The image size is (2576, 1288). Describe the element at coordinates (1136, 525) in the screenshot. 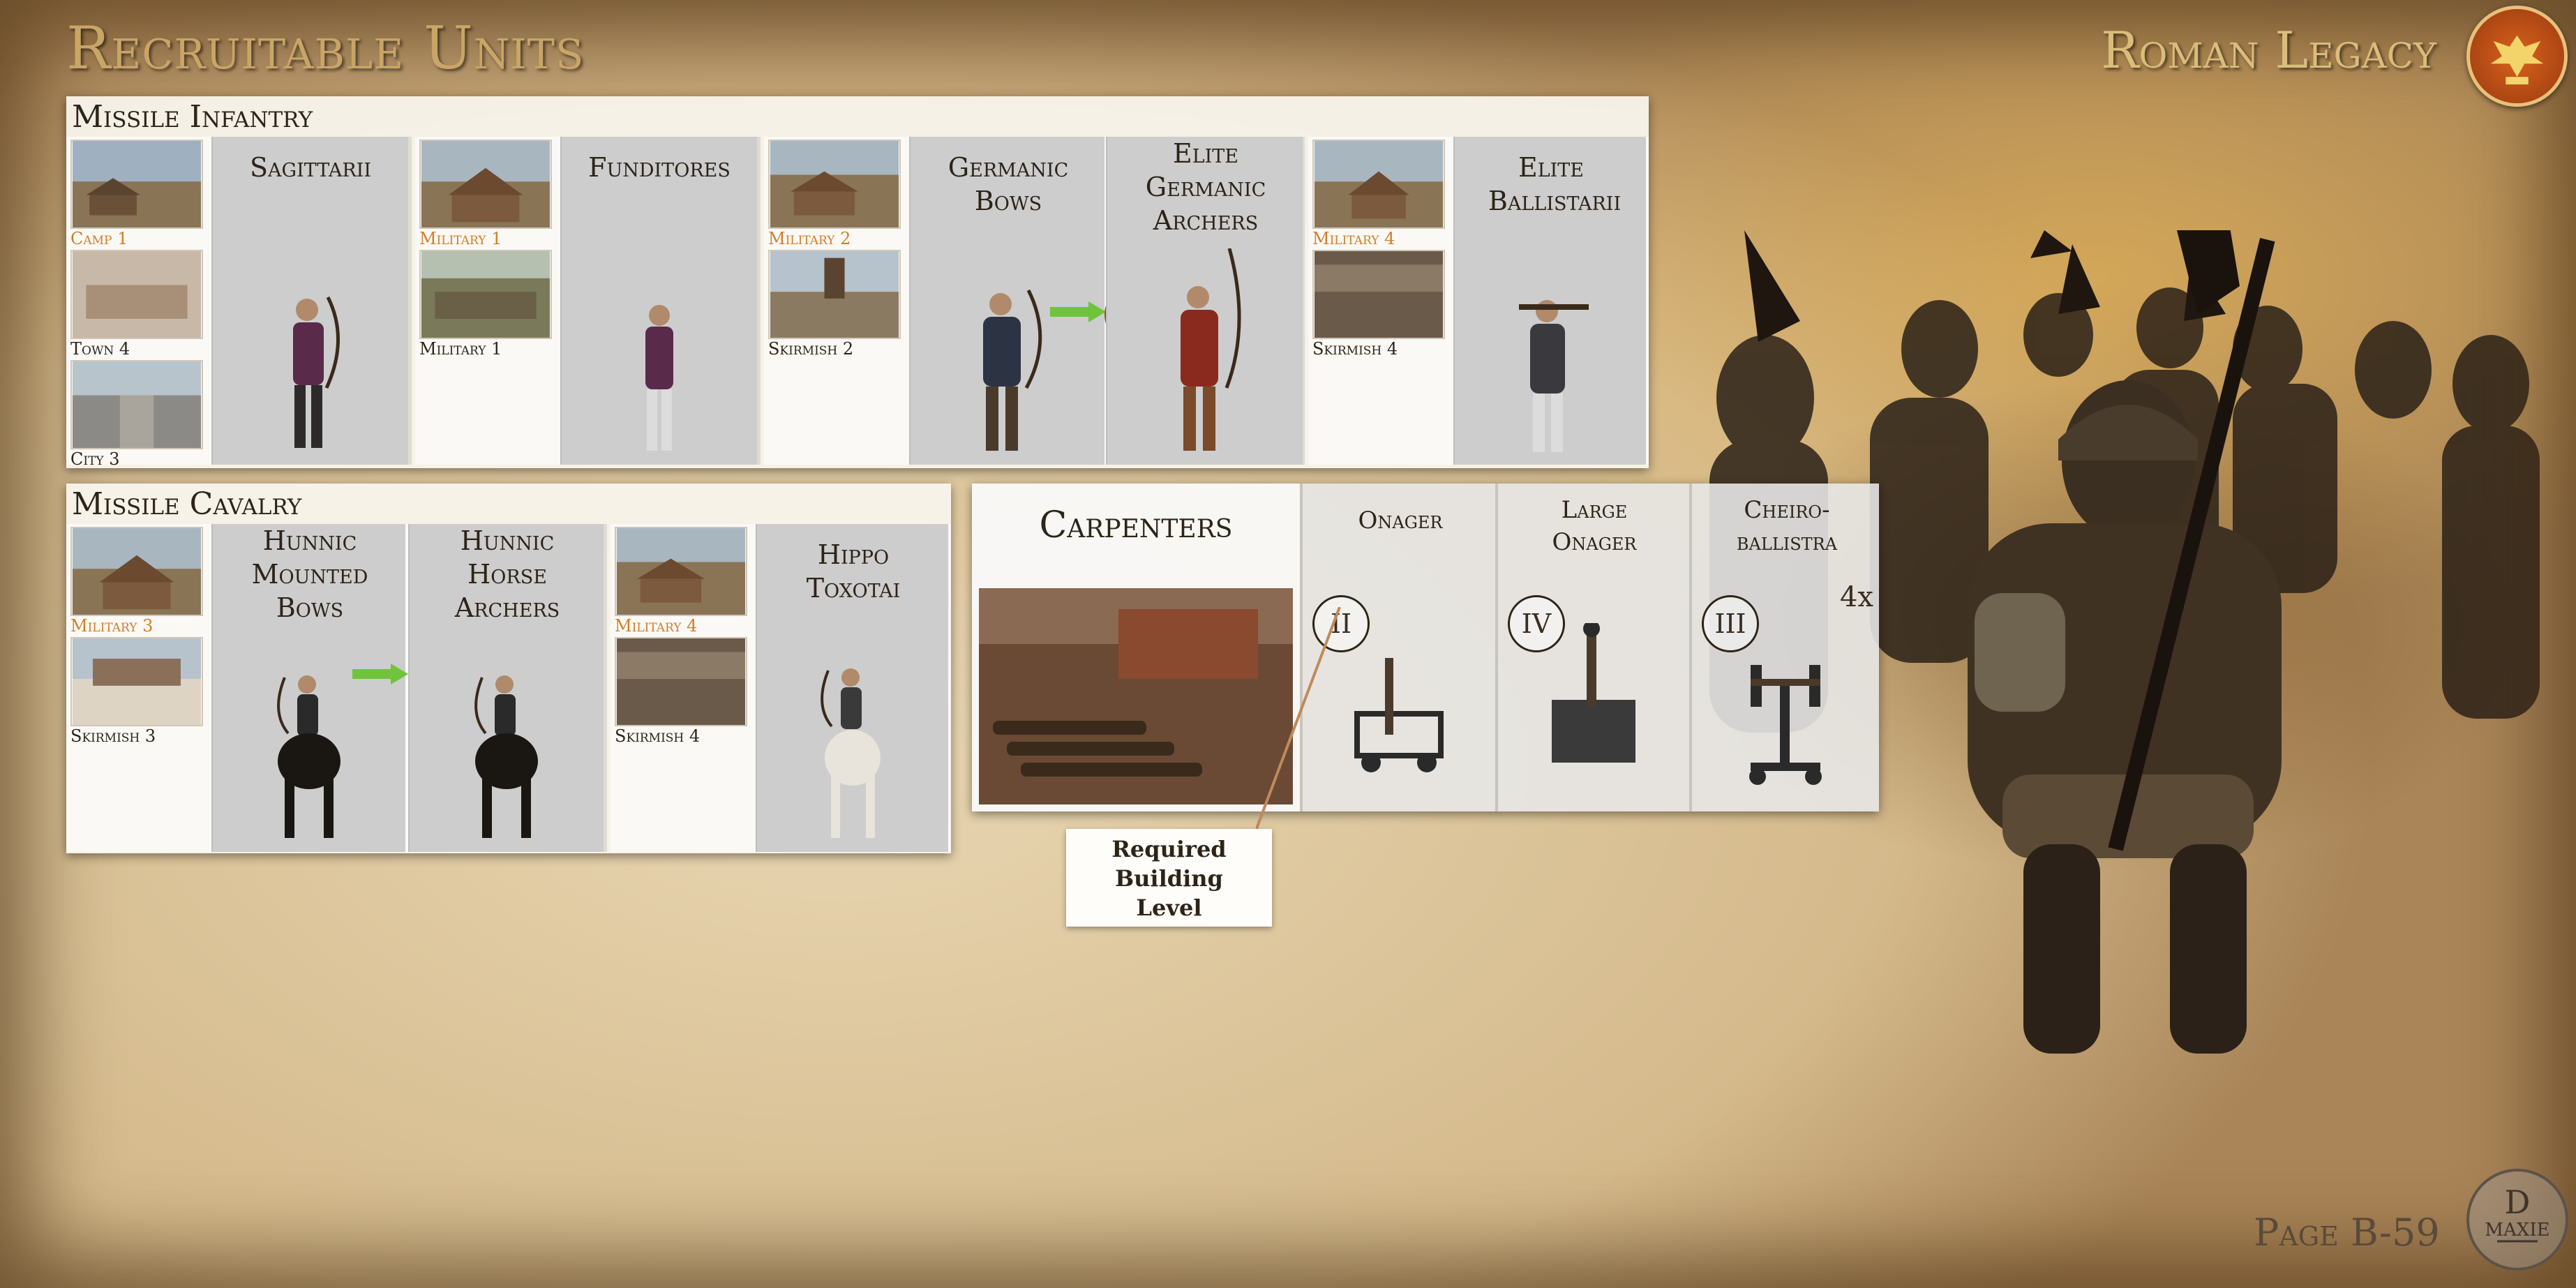

I see `building-name: Carpenters` at that location.